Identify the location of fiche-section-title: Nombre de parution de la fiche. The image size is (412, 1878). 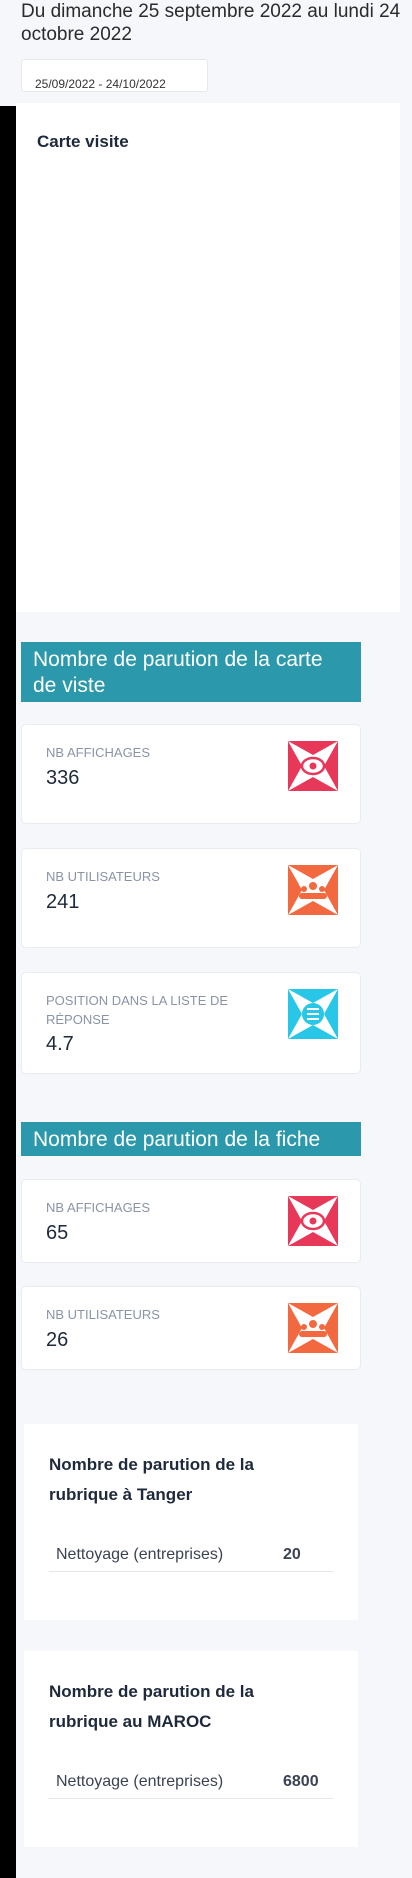
(191, 1139).